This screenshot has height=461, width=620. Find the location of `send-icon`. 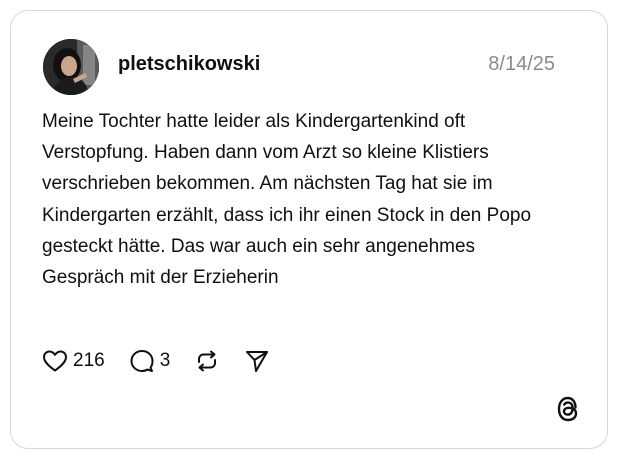

send-icon is located at coordinates (257, 361).